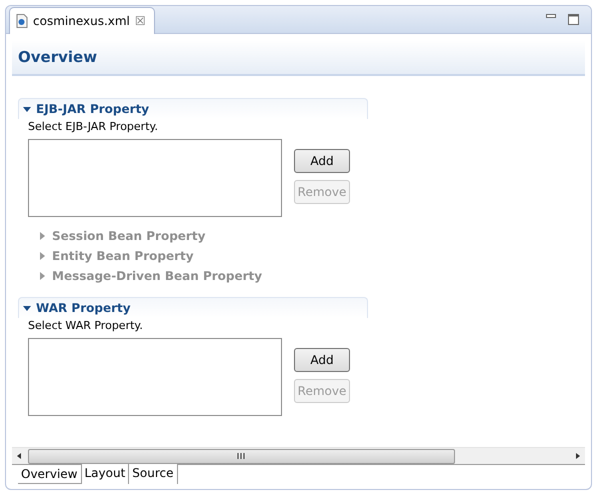 The image size is (597, 495). Describe the element at coordinates (153, 474) in the screenshot. I see `page-tab: Source` at that location.